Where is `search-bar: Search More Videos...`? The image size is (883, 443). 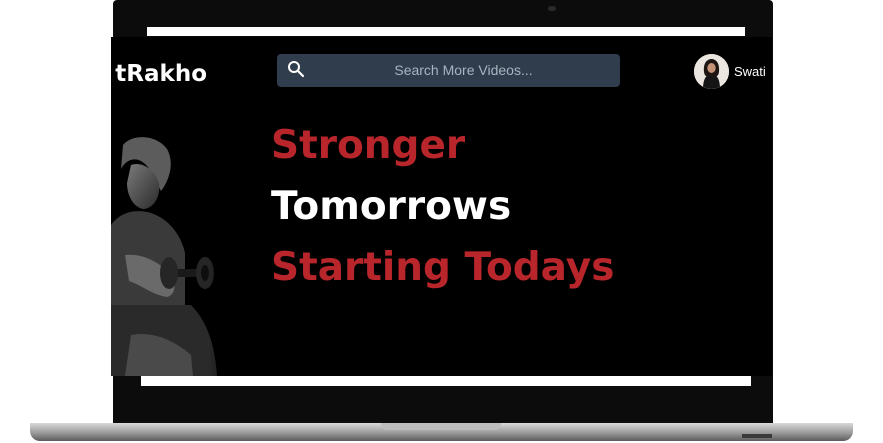
search-bar: Search More Videos... is located at coordinates (448, 70).